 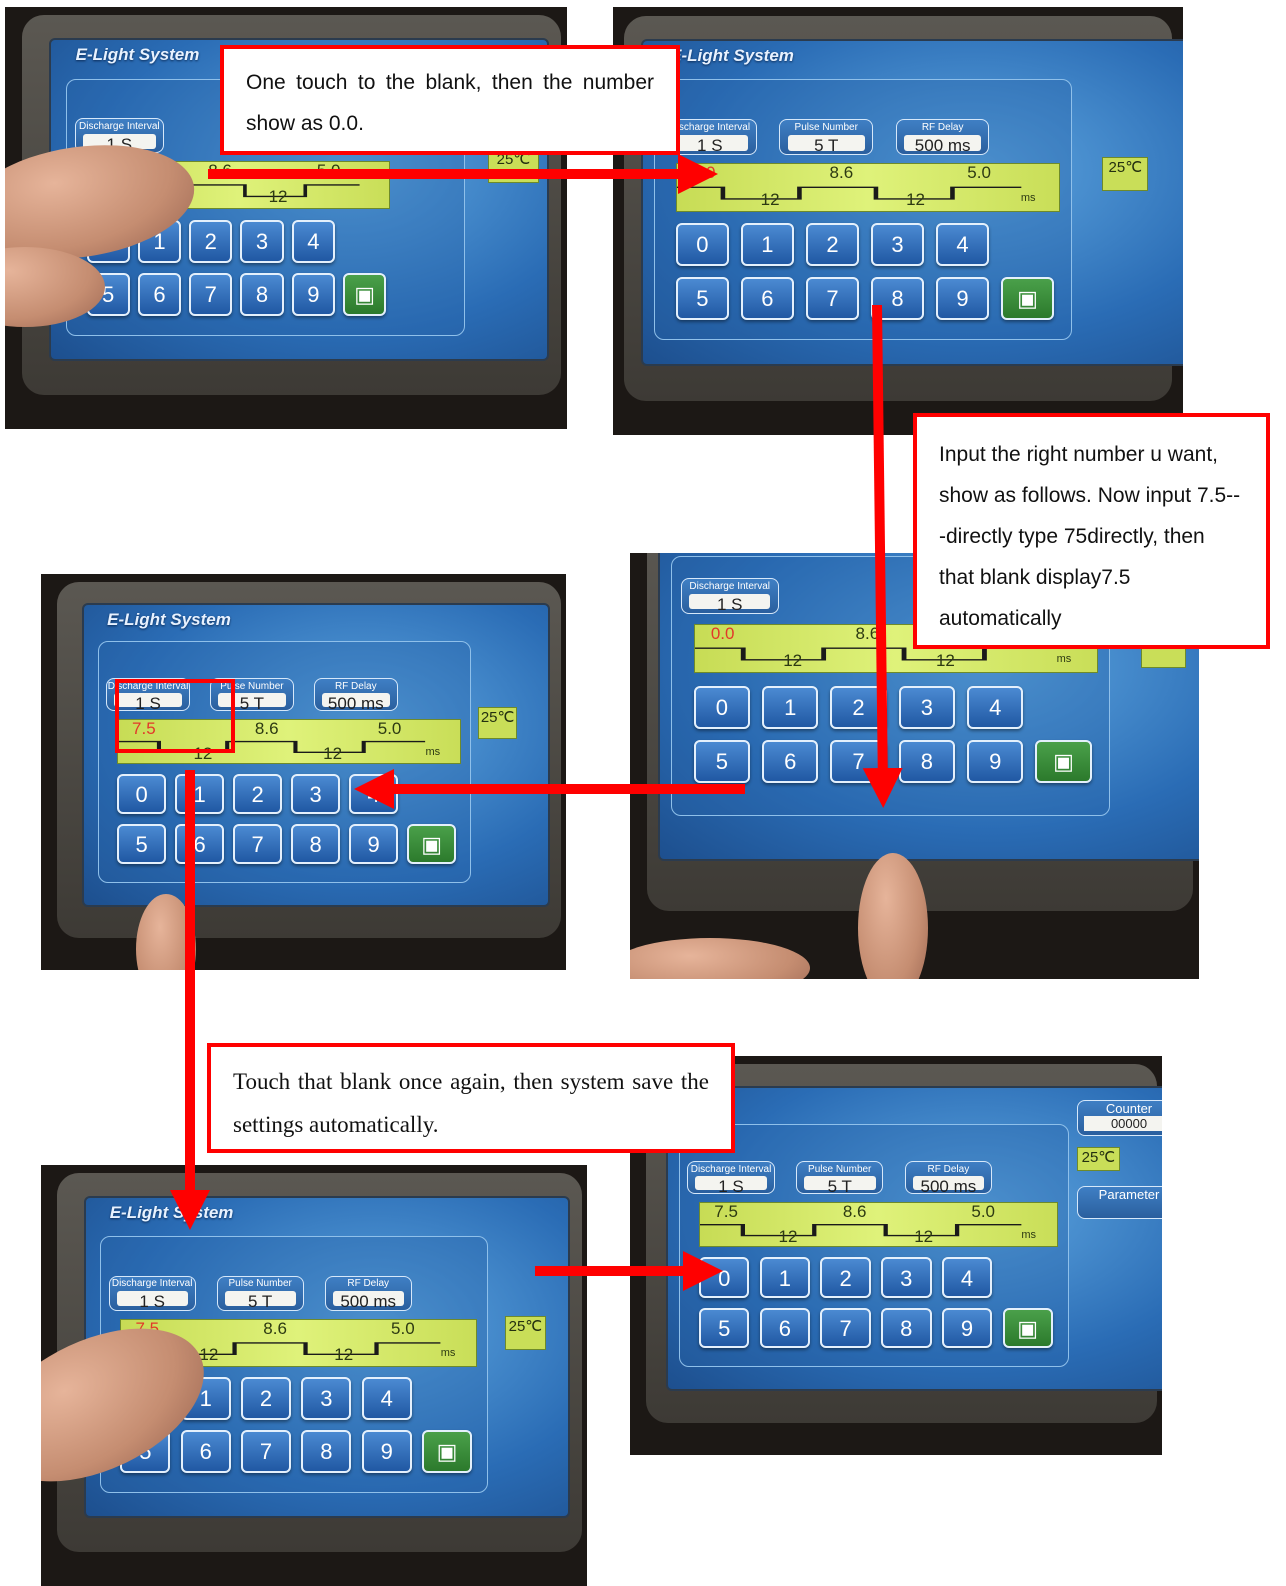 I want to click on side-controls: Counter 00000 25℃ Parameter, so click(x=1119, y=1208).